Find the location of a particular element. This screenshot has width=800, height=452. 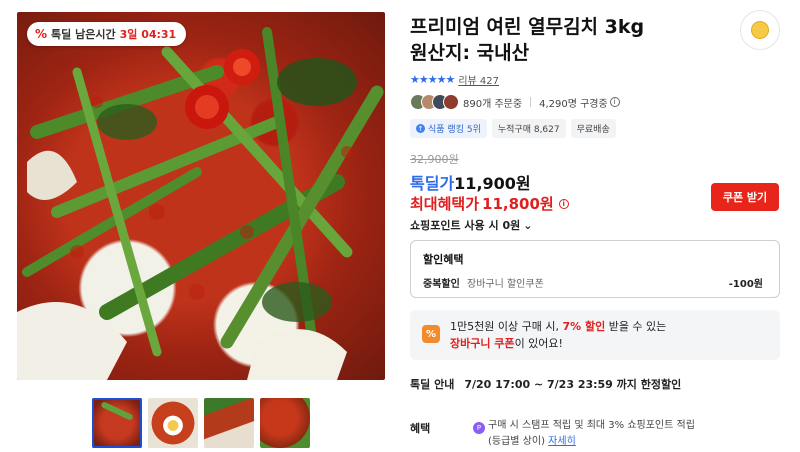

review-link: 리뷰 427 is located at coordinates (478, 79).